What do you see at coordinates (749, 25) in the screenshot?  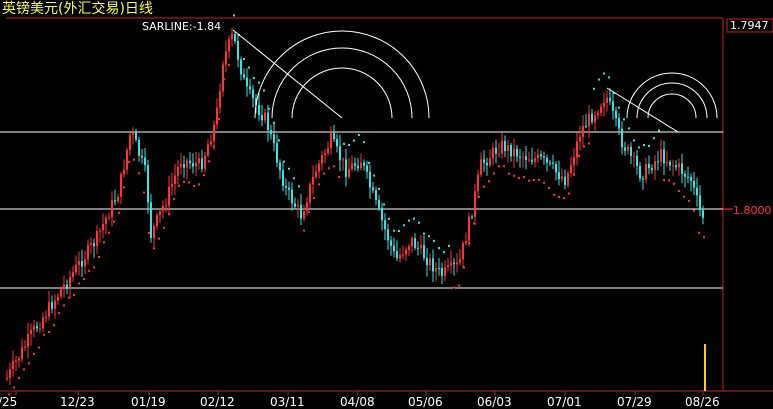 I see `price-label-top: 1.7947` at bounding box center [749, 25].